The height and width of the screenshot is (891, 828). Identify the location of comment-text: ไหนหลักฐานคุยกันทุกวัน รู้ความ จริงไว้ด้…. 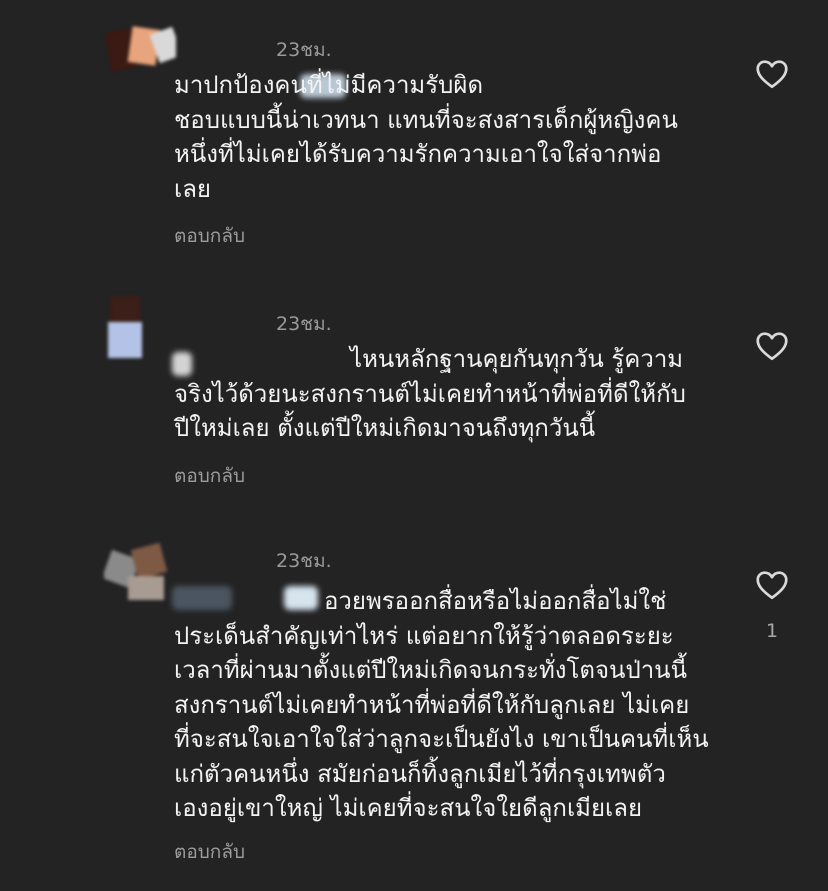
(430, 393).